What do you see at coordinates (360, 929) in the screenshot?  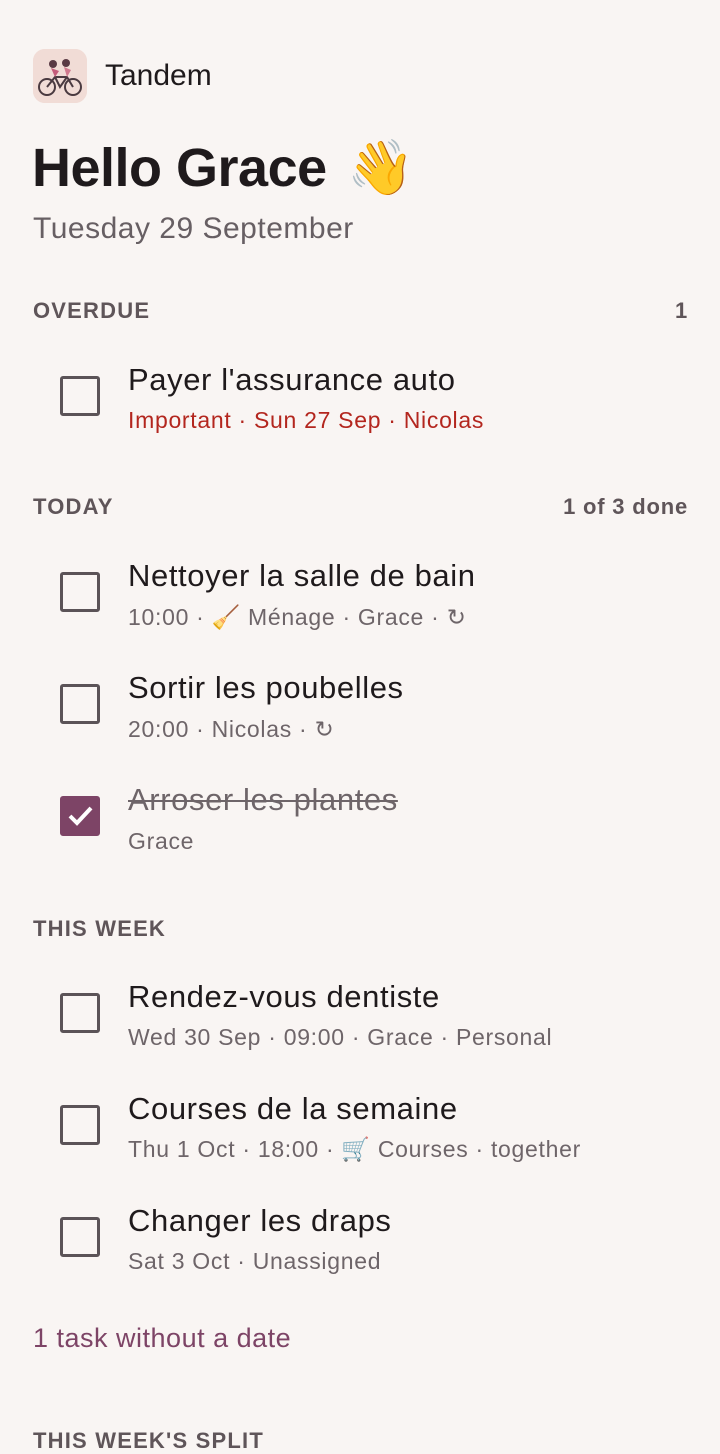 I see `section-header-this-week: THIS WEEK` at bounding box center [360, 929].